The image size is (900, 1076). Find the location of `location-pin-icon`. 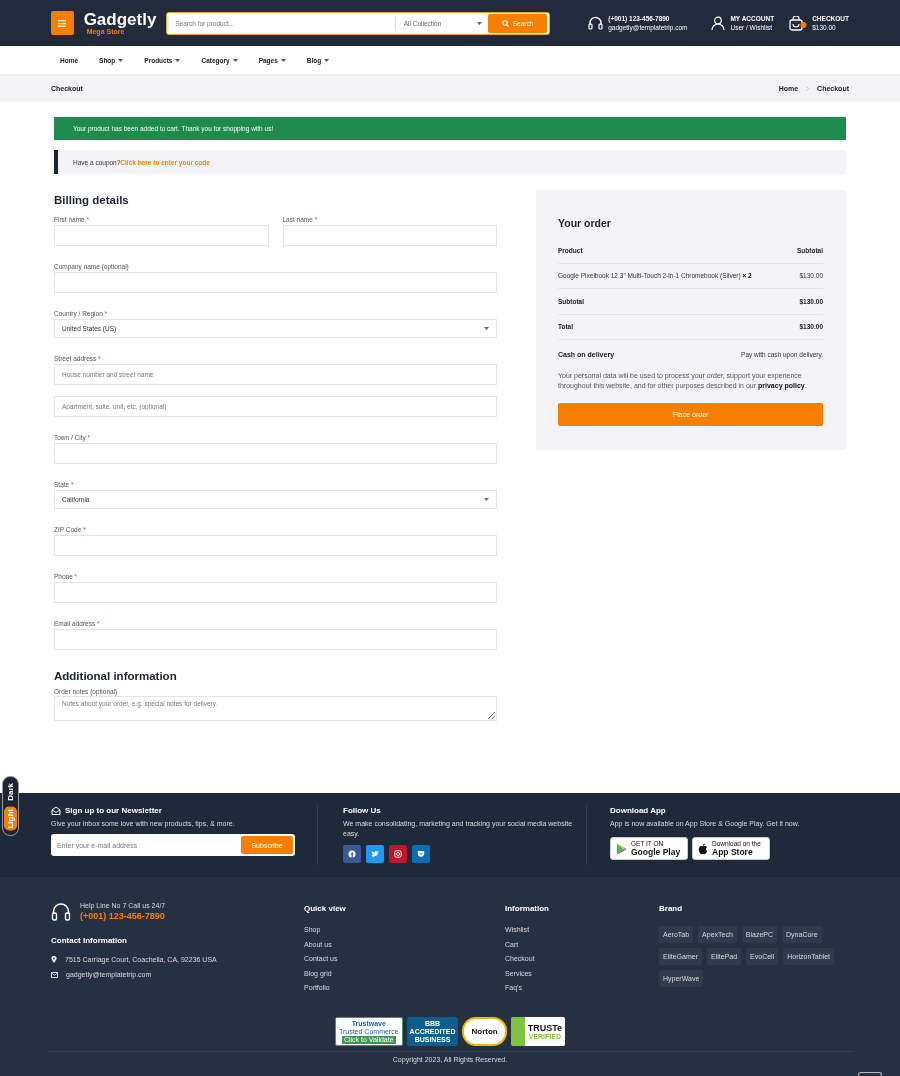

location-pin-icon is located at coordinates (54, 959).